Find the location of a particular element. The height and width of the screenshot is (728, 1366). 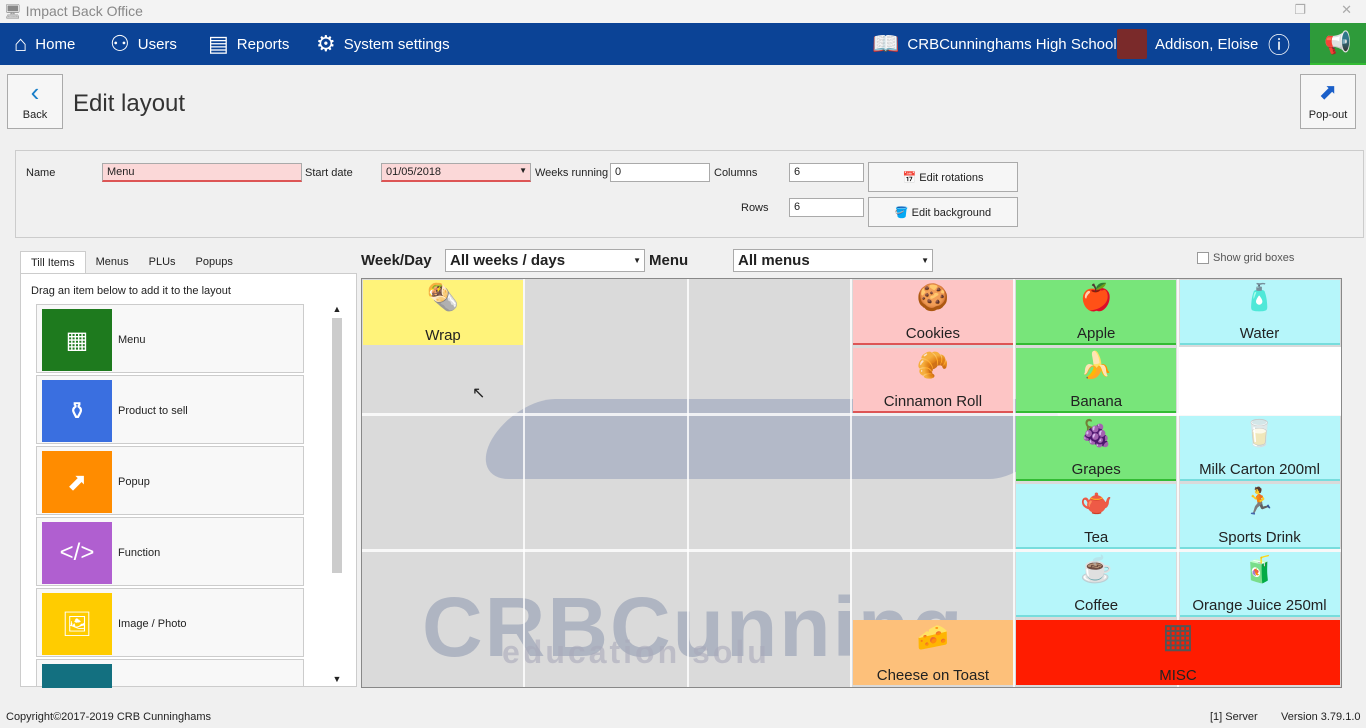

menu-value: All menus is located at coordinates (774, 260).